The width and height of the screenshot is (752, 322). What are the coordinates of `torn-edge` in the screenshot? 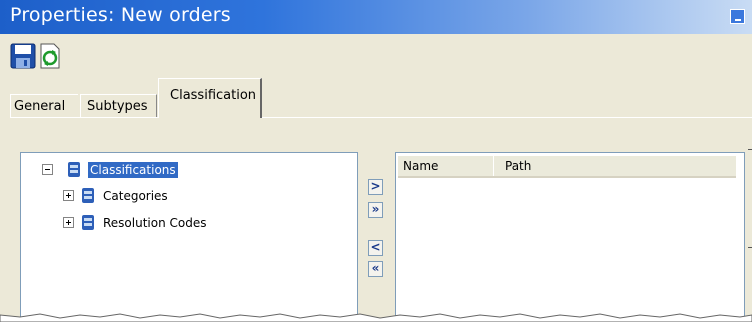 It's located at (376, 317).